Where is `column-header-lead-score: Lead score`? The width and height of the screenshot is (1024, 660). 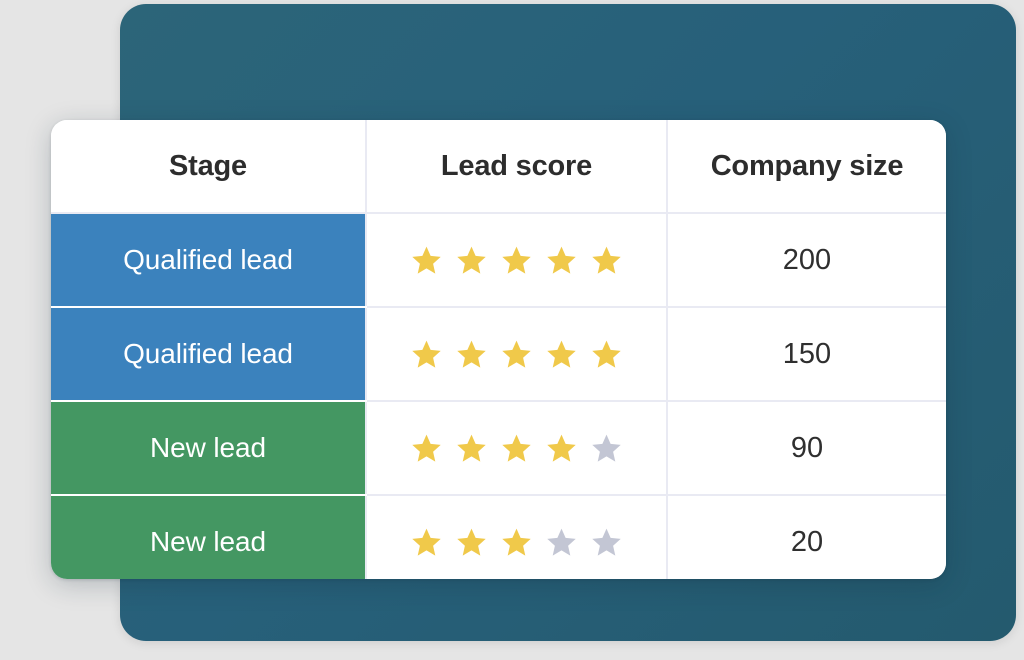
column-header-lead-score: Lead score is located at coordinates (517, 167).